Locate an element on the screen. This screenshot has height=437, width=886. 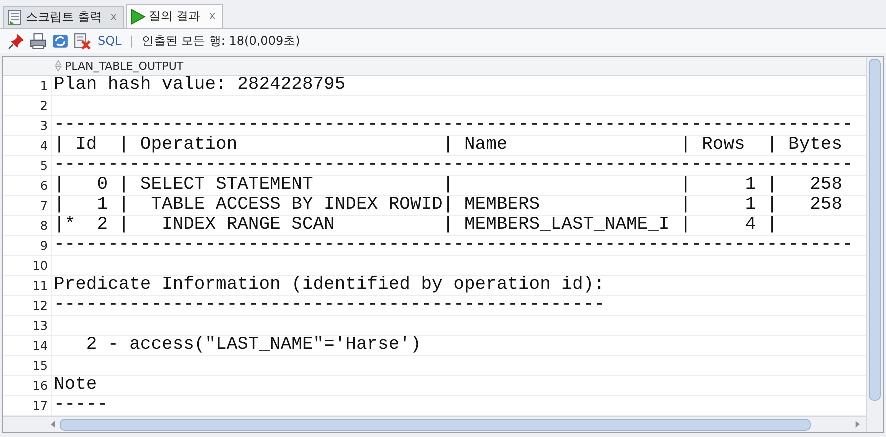
close-button: x is located at coordinates (213, 16).